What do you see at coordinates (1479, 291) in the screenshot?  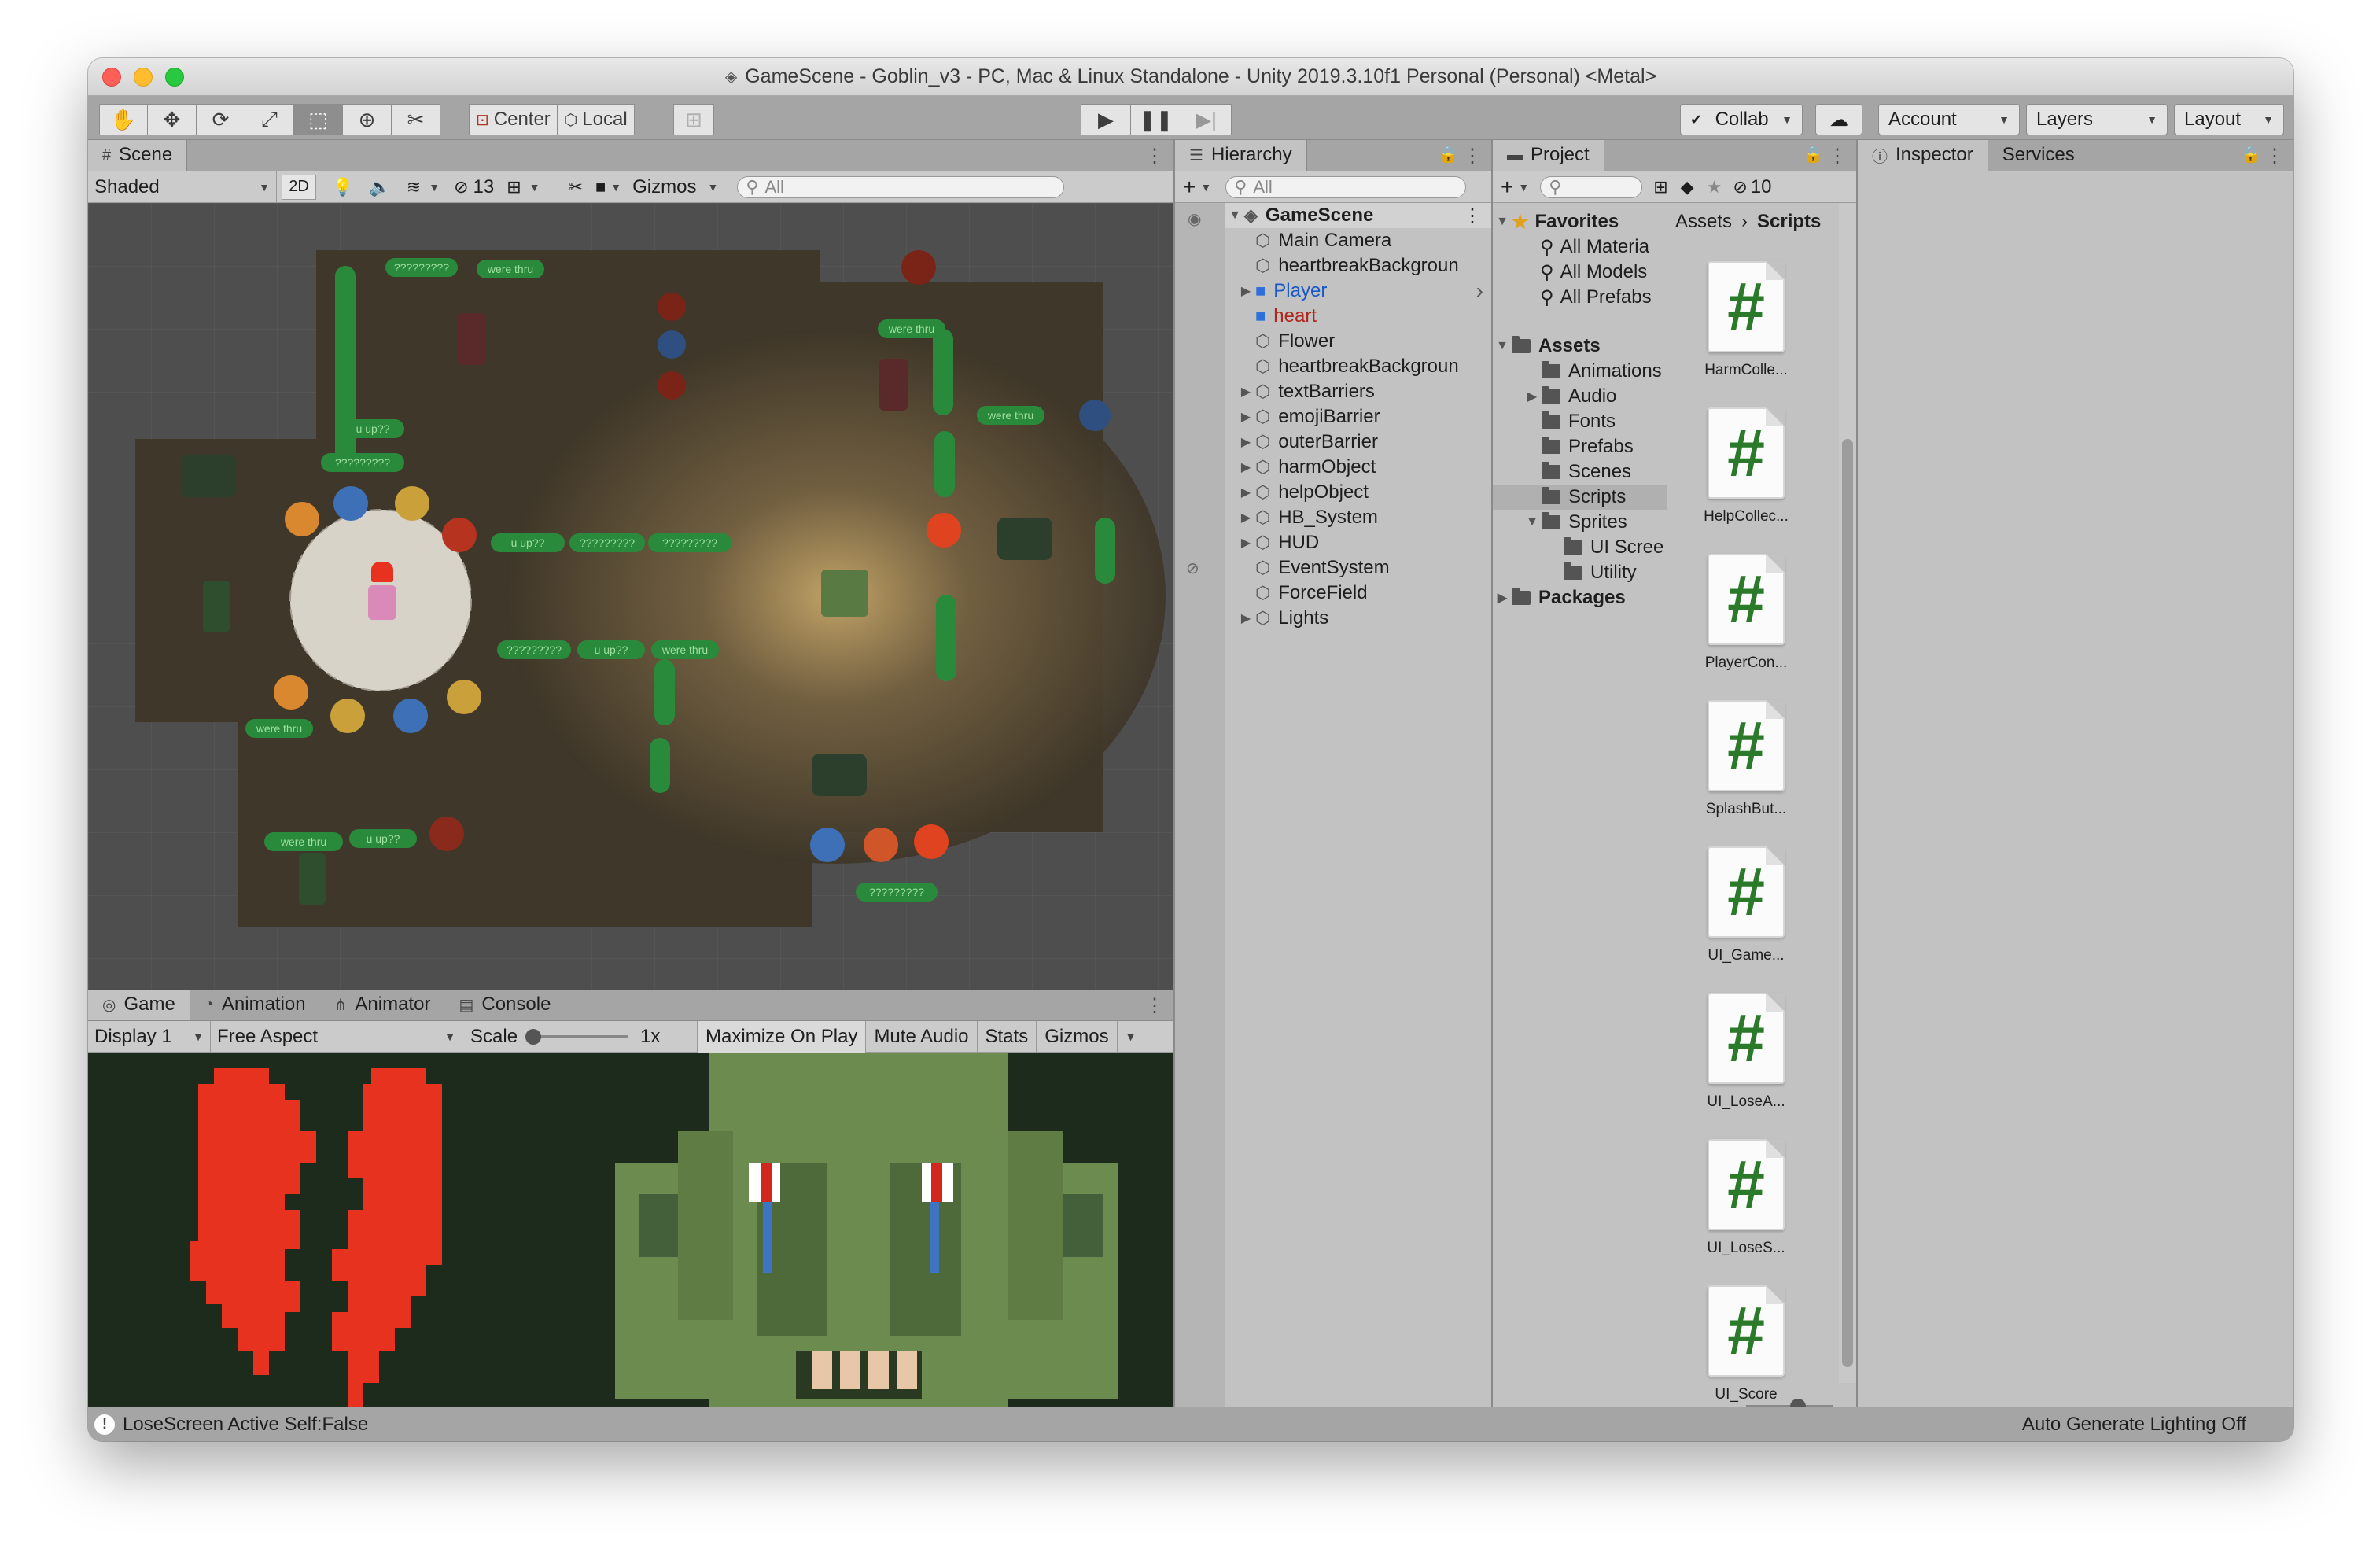 I see `prefab-open-icon: ›` at bounding box center [1479, 291].